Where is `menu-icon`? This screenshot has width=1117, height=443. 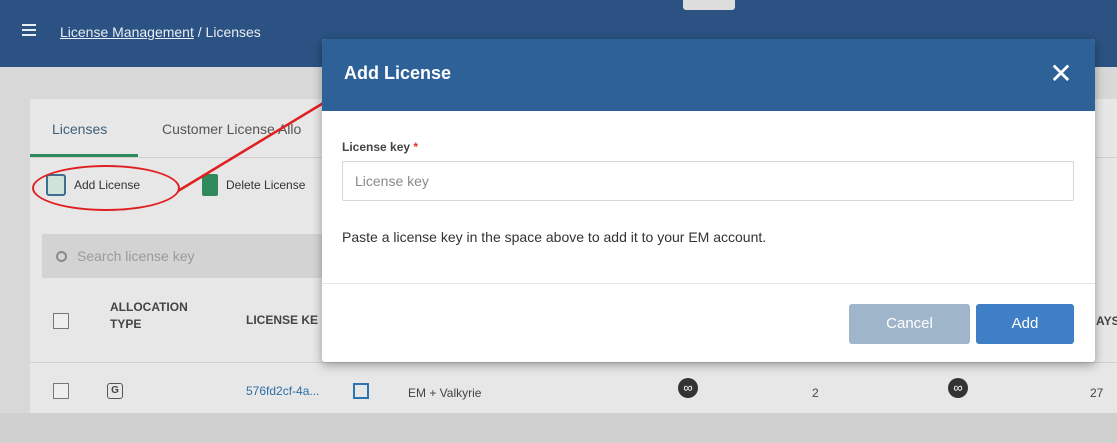
menu-icon is located at coordinates (29, 30).